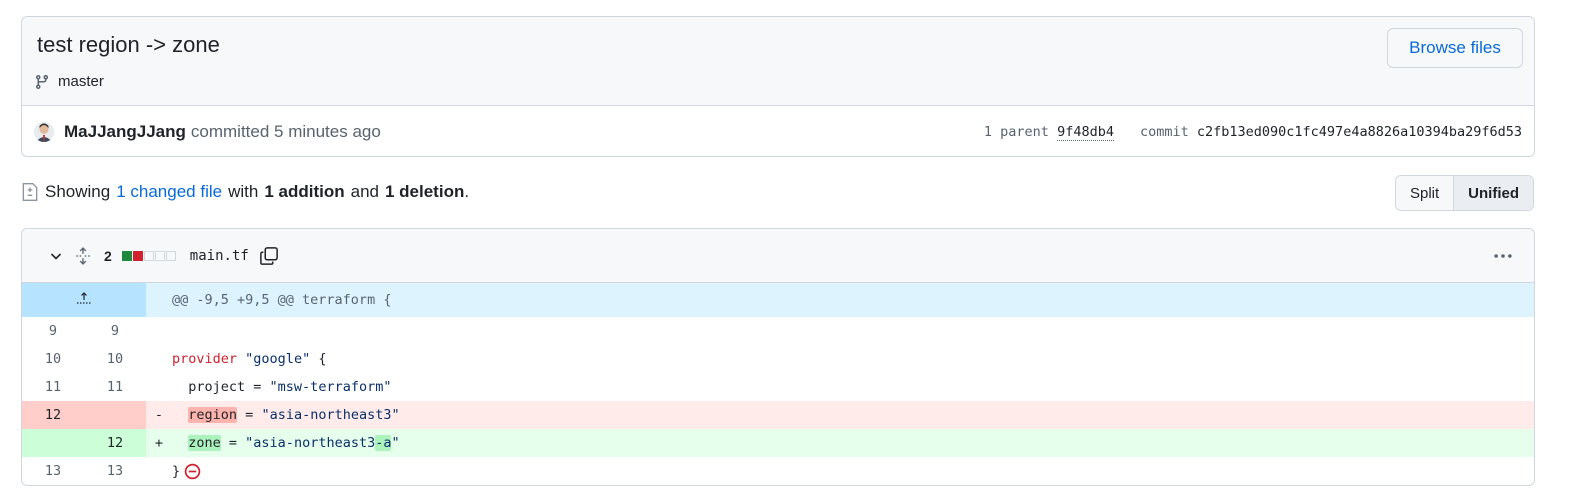 The width and height of the screenshot is (1574, 497). What do you see at coordinates (115, 387) in the screenshot?
I see `new-line-number: 11` at bounding box center [115, 387].